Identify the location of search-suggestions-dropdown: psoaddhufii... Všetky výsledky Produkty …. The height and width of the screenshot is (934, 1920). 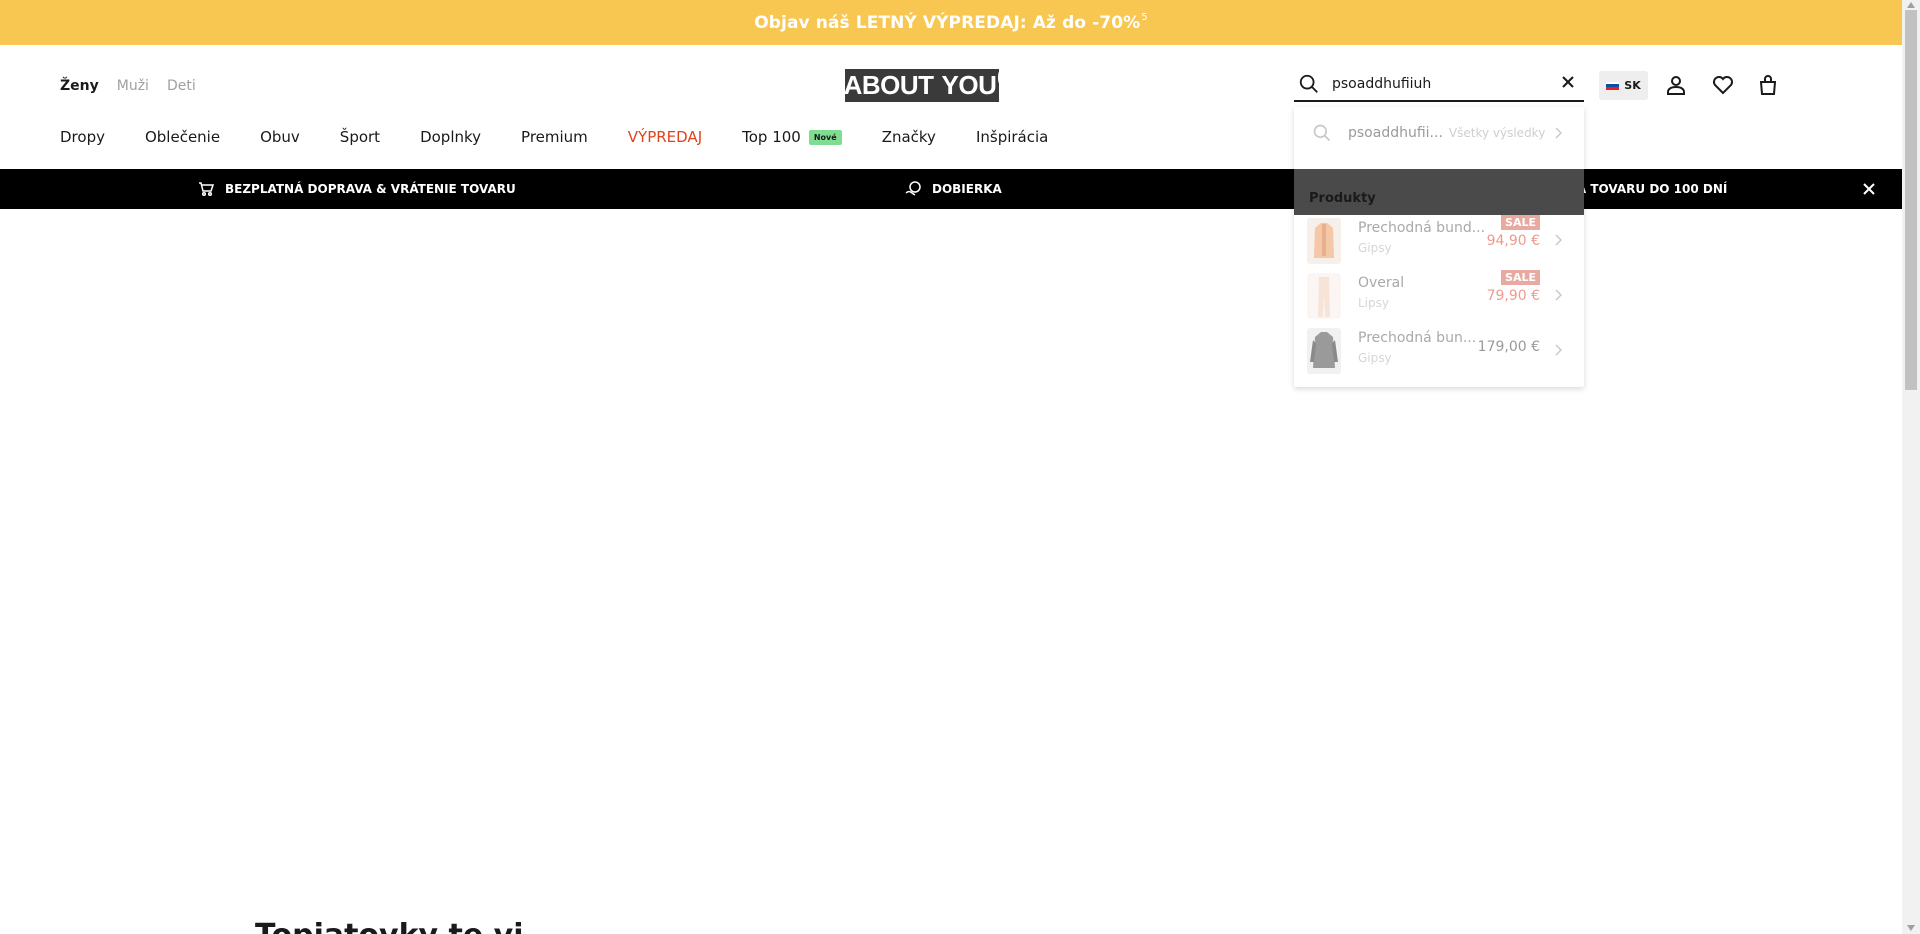
(1439, 247).